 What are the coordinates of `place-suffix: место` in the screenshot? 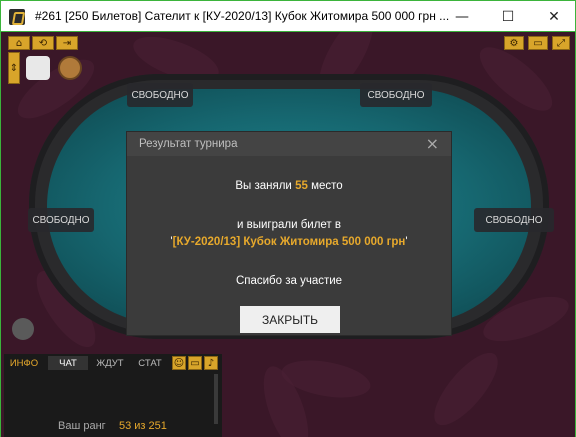 It's located at (327, 186).